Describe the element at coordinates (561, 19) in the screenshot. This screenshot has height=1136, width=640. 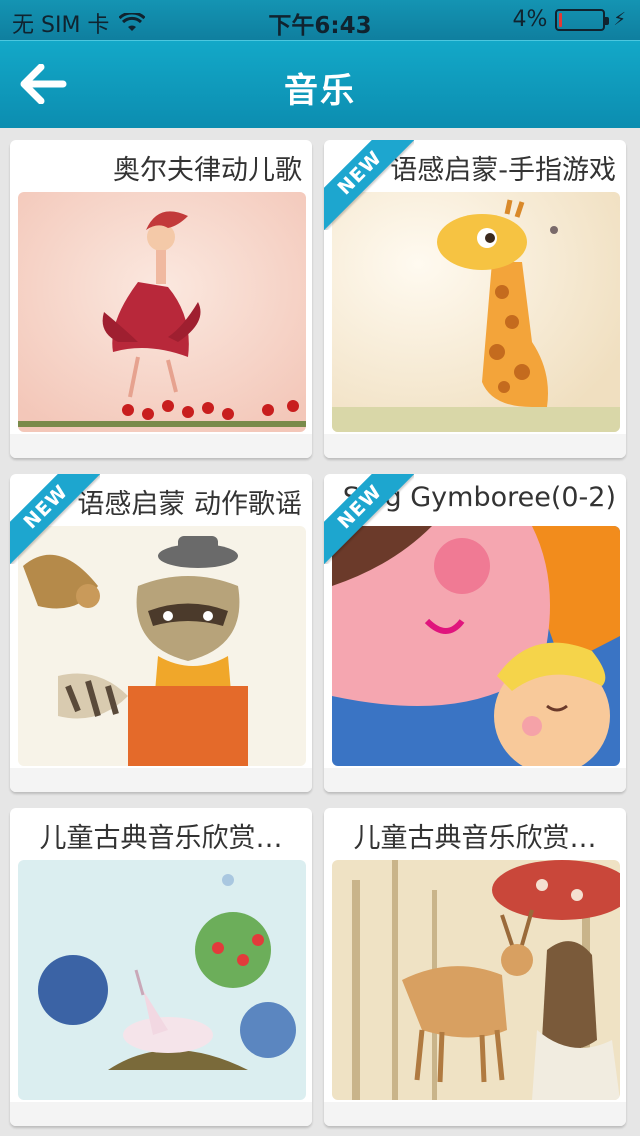
I see `battery-fill` at that location.